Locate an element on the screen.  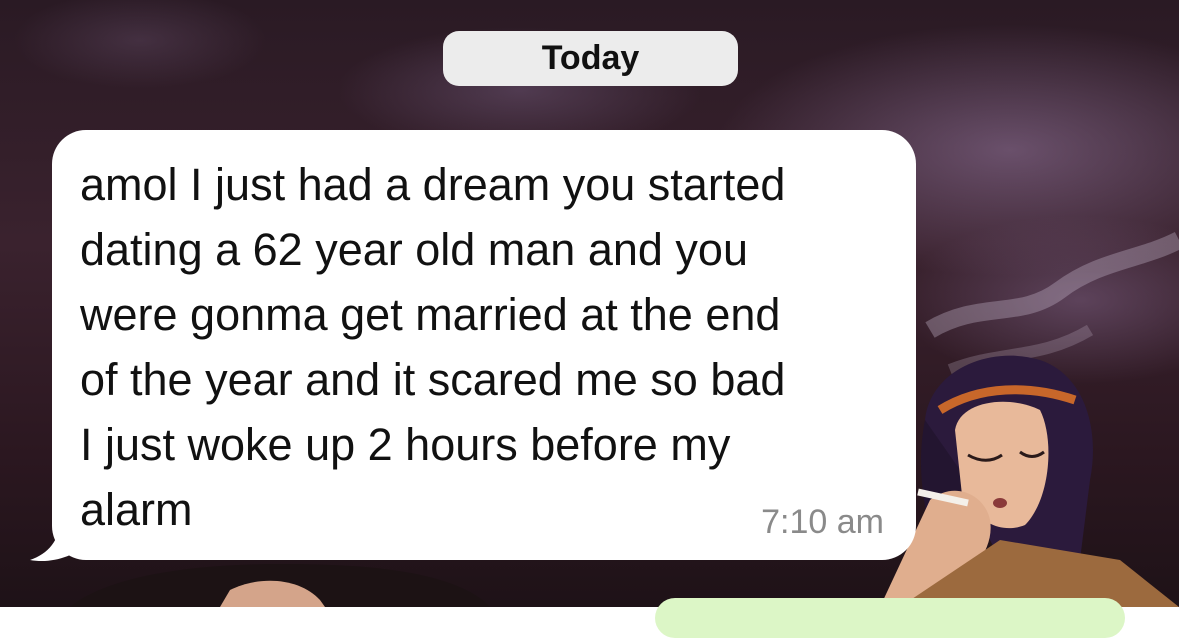
date-divider: Today is located at coordinates (590, 58).